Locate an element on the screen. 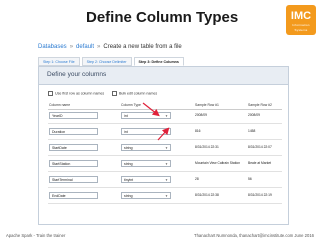 The width and height of the screenshot is (320, 240). table-row: YearID int ▼ 2008/09 2008/09 is located at coordinates (166, 117).